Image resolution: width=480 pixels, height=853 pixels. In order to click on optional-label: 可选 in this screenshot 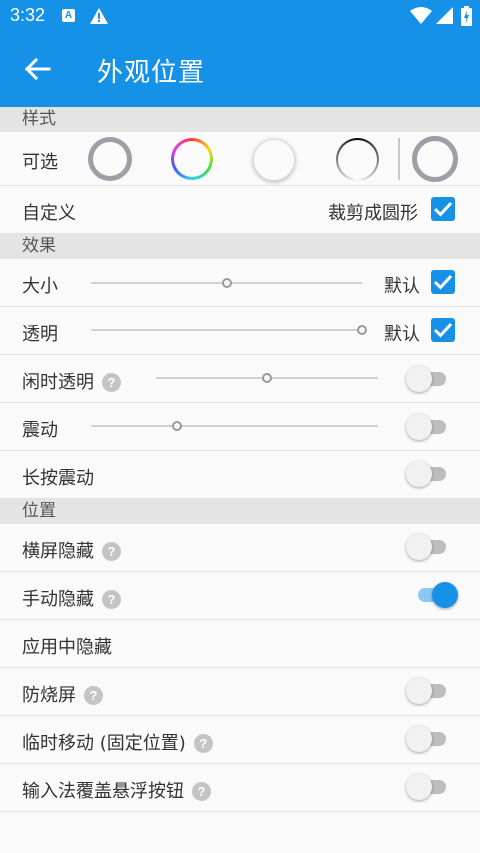, I will do `click(40, 162)`.